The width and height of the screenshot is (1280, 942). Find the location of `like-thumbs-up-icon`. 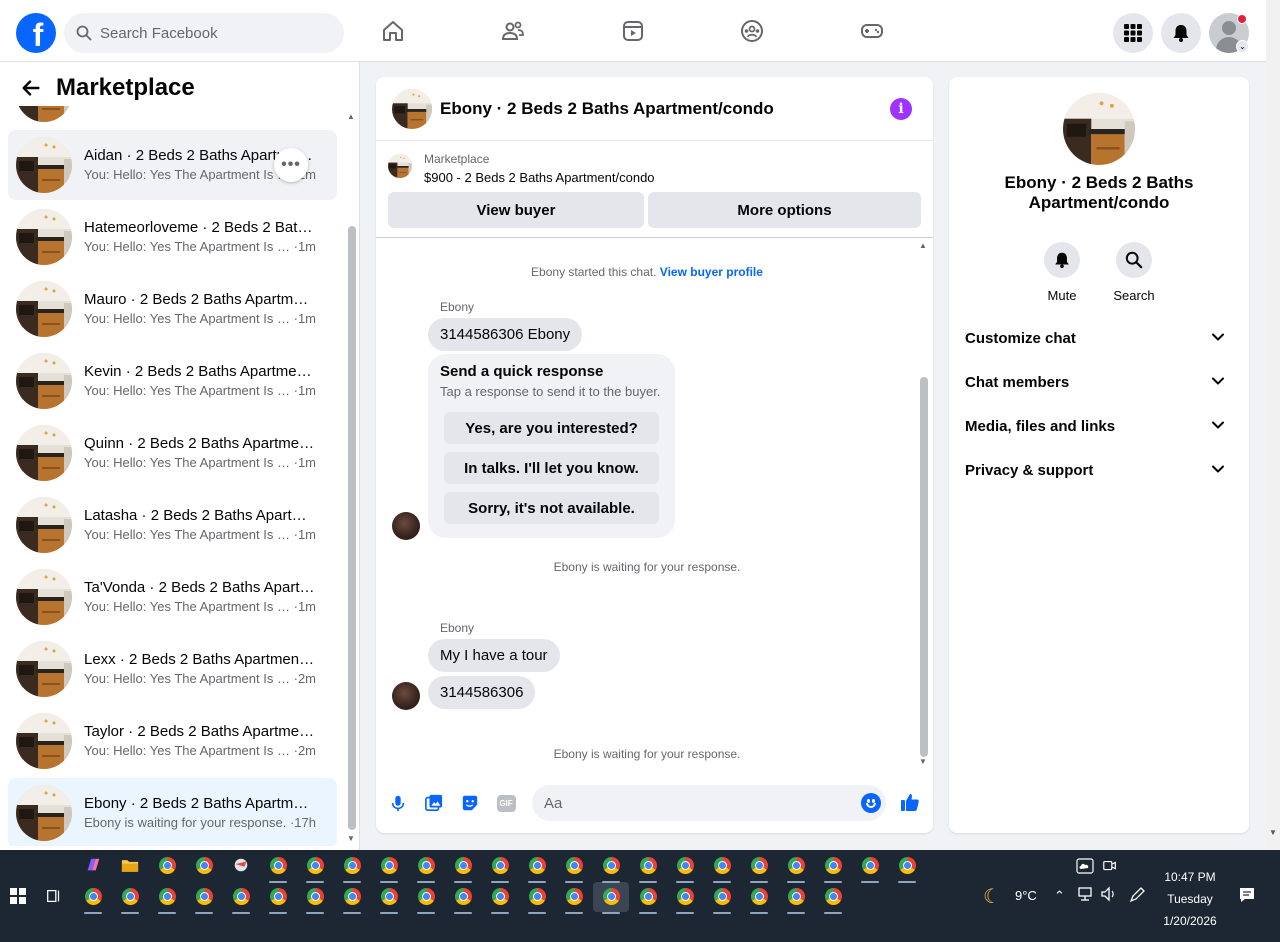

like-thumbs-up-icon is located at coordinates (910, 802).